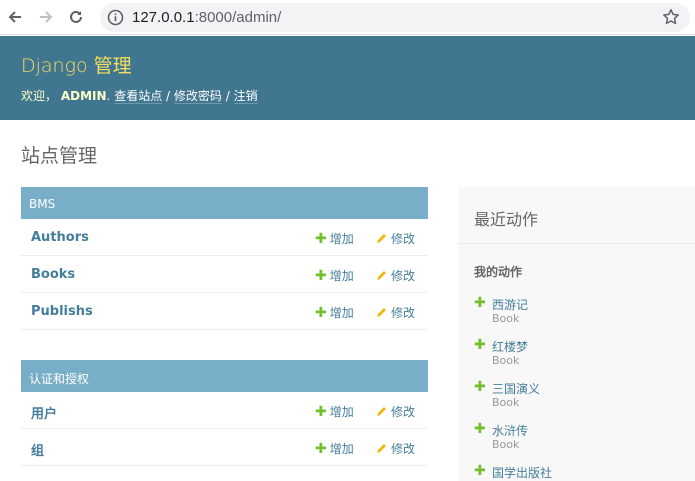  What do you see at coordinates (224, 376) in the screenshot?
I see `module-caption: 认证和授权` at bounding box center [224, 376].